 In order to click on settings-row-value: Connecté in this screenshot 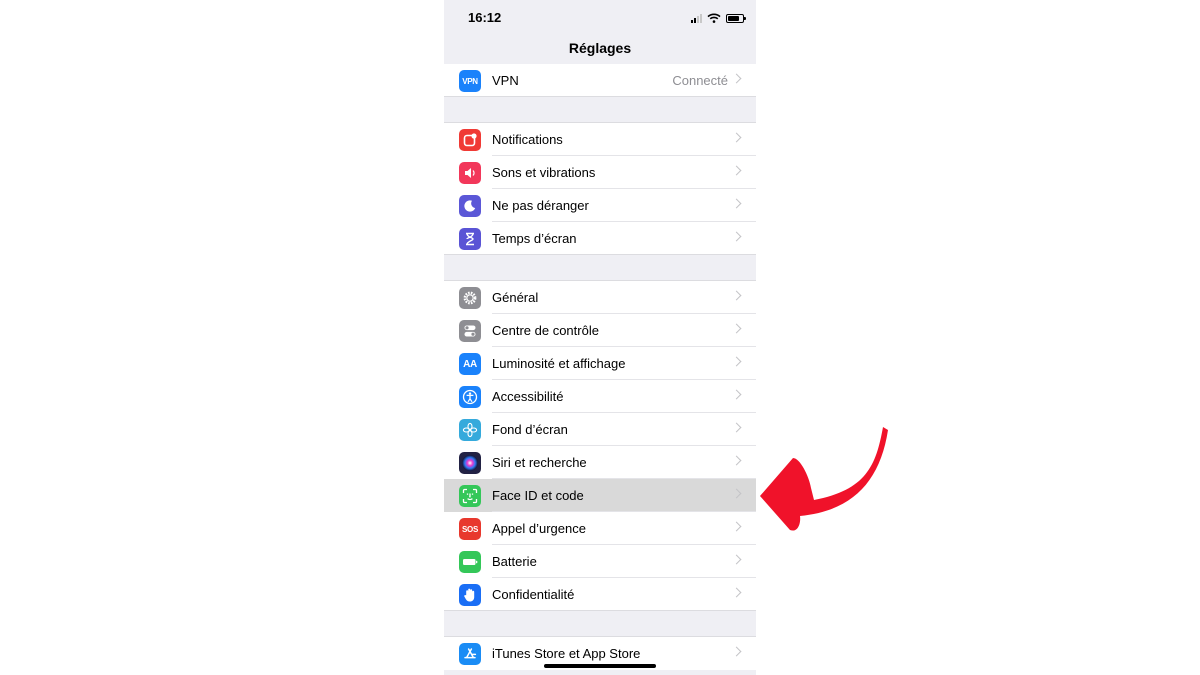, I will do `click(700, 80)`.